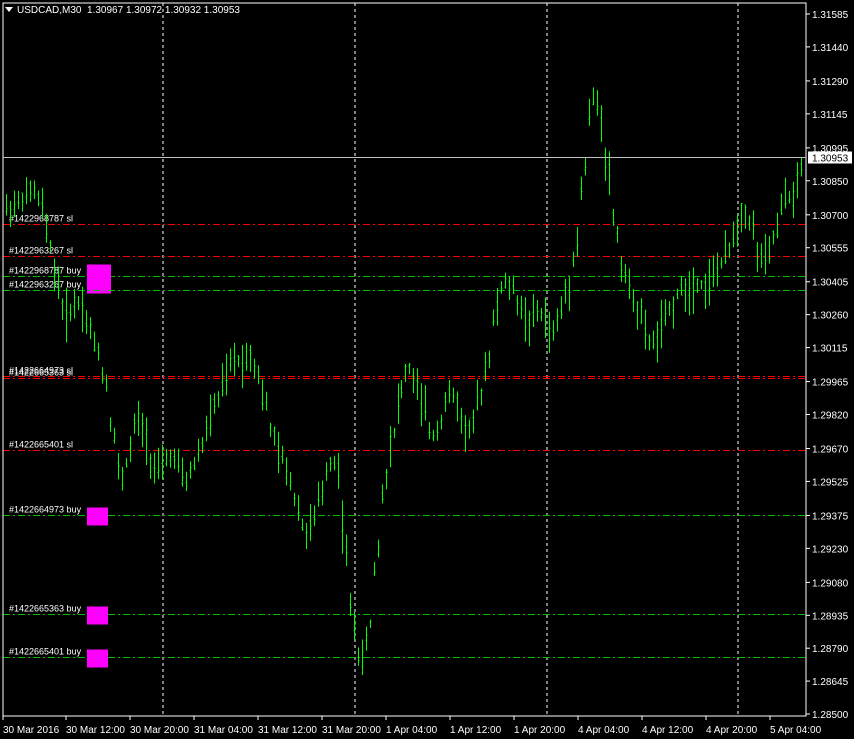 The image size is (854, 739). Describe the element at coordinates (476, 730) in the screenshot. I see `x-tick-label: 1 Apr 12:00` at that location.